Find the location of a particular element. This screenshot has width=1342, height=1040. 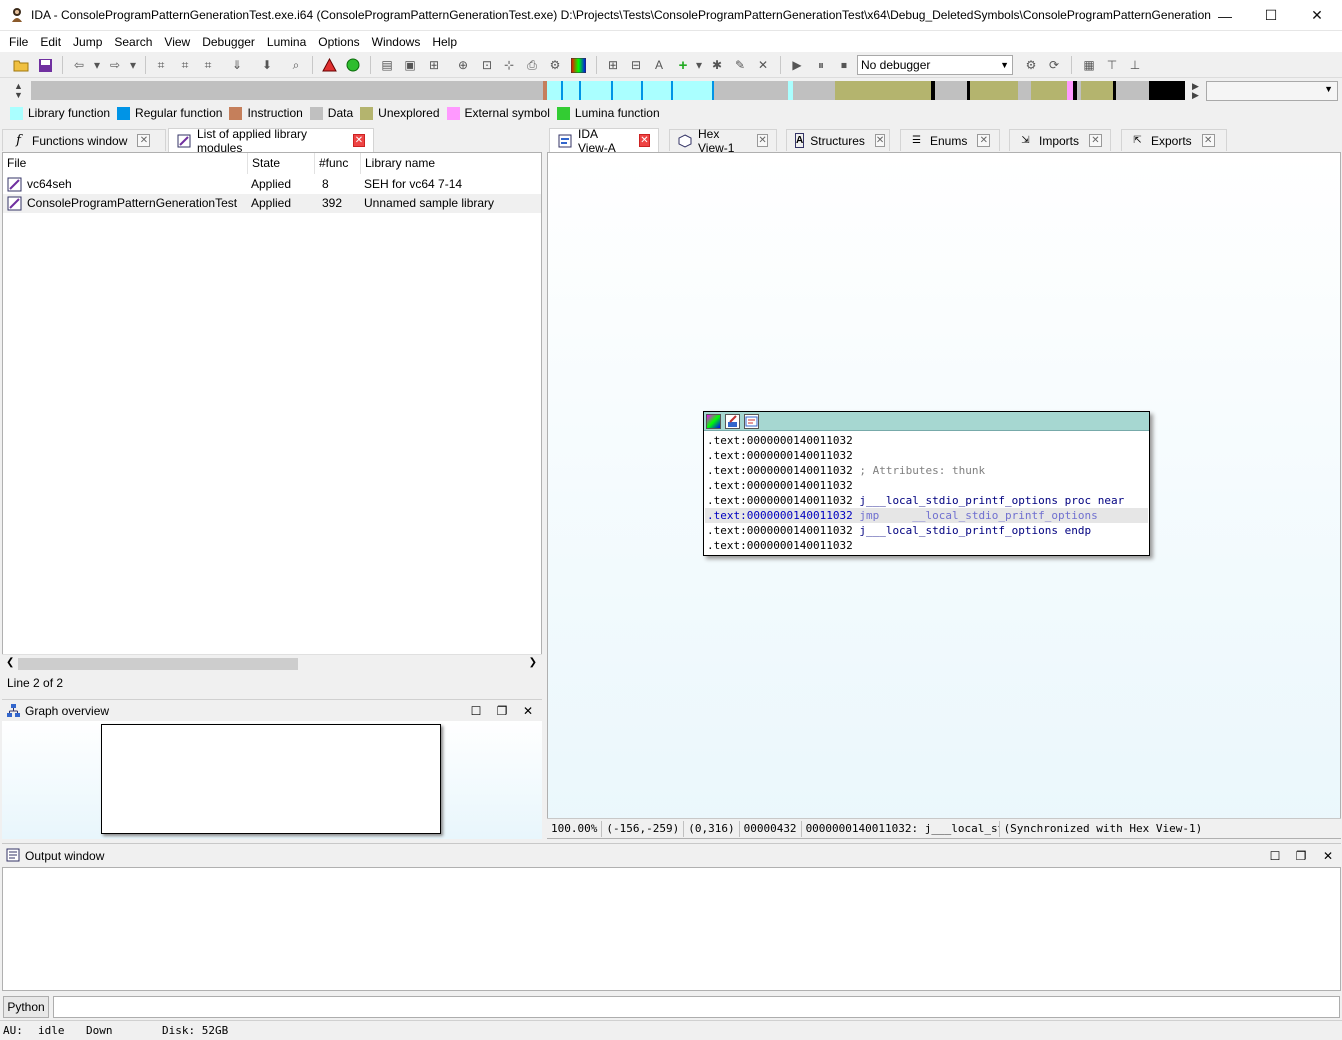

open-folder-icon is located at coordinates (21, 65).